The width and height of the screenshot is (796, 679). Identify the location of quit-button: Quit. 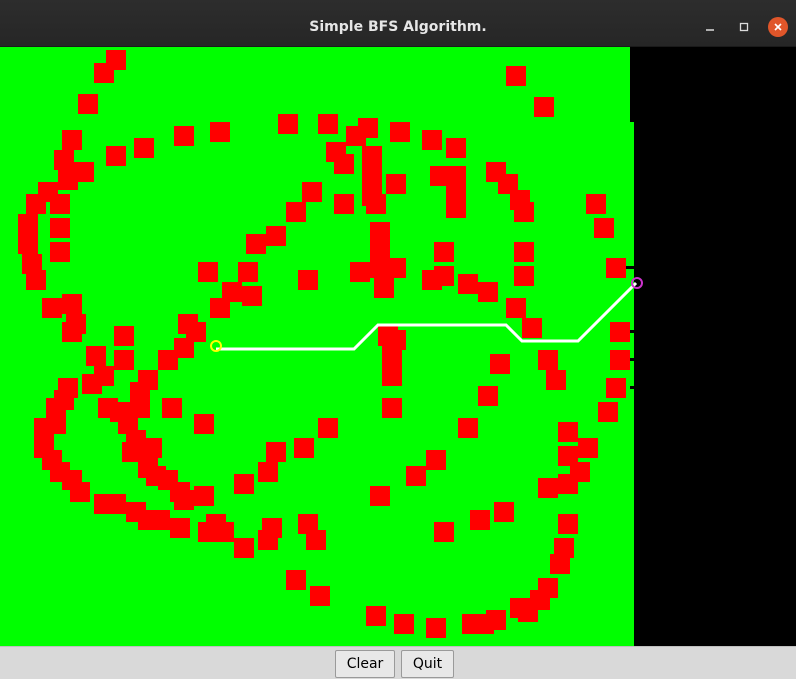
(427, 664).